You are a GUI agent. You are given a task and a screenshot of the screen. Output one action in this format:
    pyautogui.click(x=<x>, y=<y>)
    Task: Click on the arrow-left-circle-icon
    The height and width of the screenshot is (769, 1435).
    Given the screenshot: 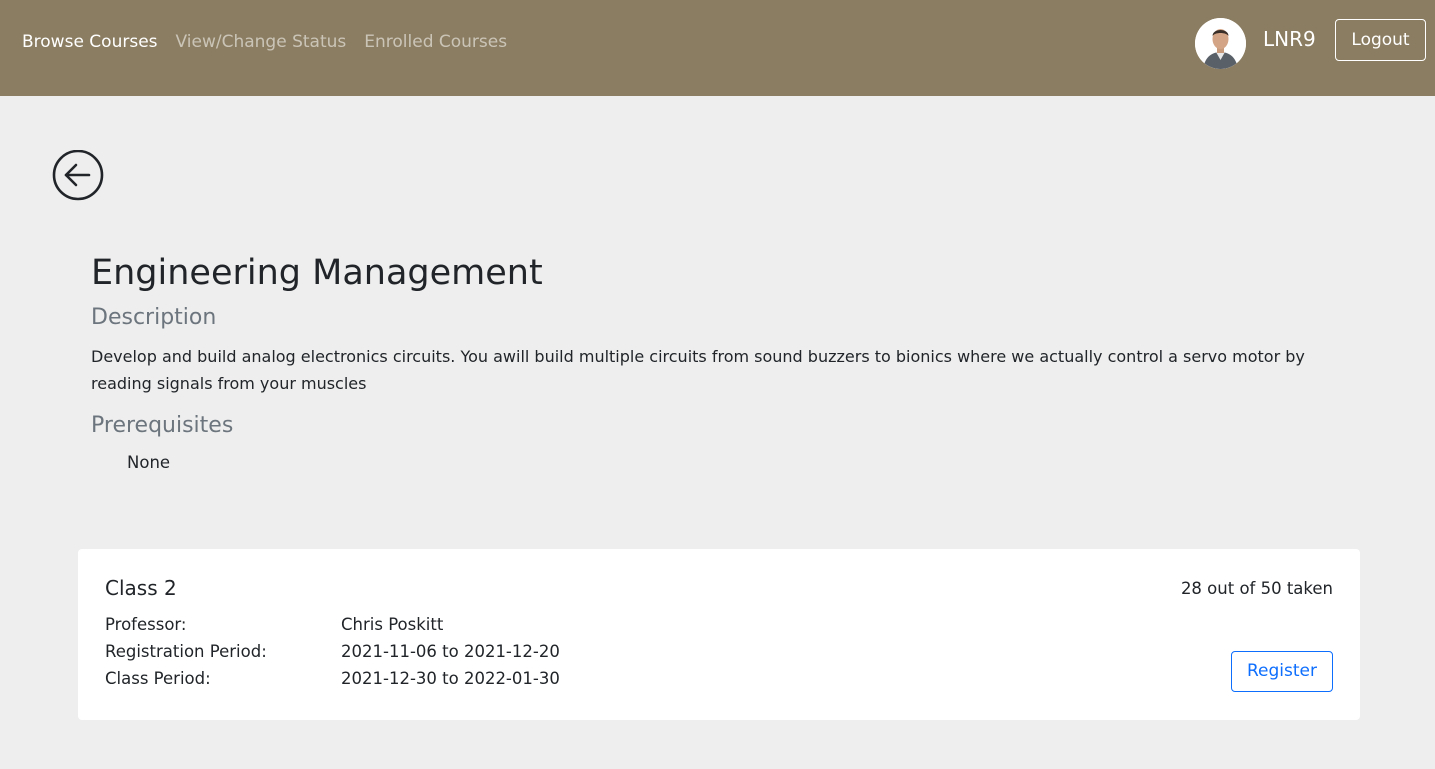 What is the action you would take?
    pyautogui.click(x=78, y=175)
    